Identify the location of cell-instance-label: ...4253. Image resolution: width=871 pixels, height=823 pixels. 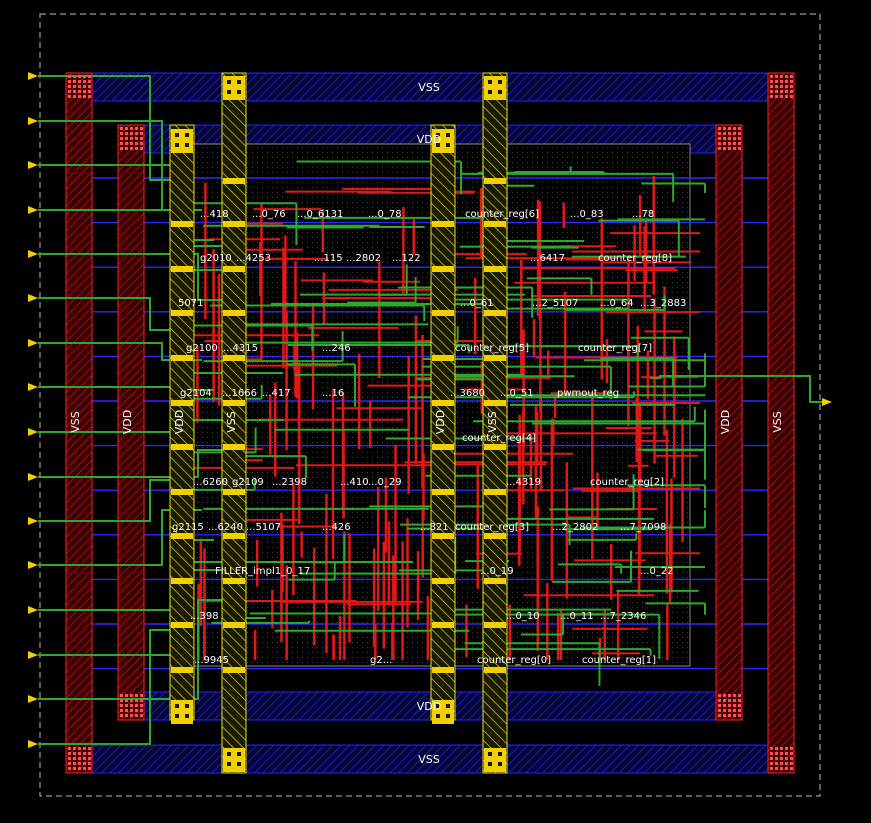
(253, 258).